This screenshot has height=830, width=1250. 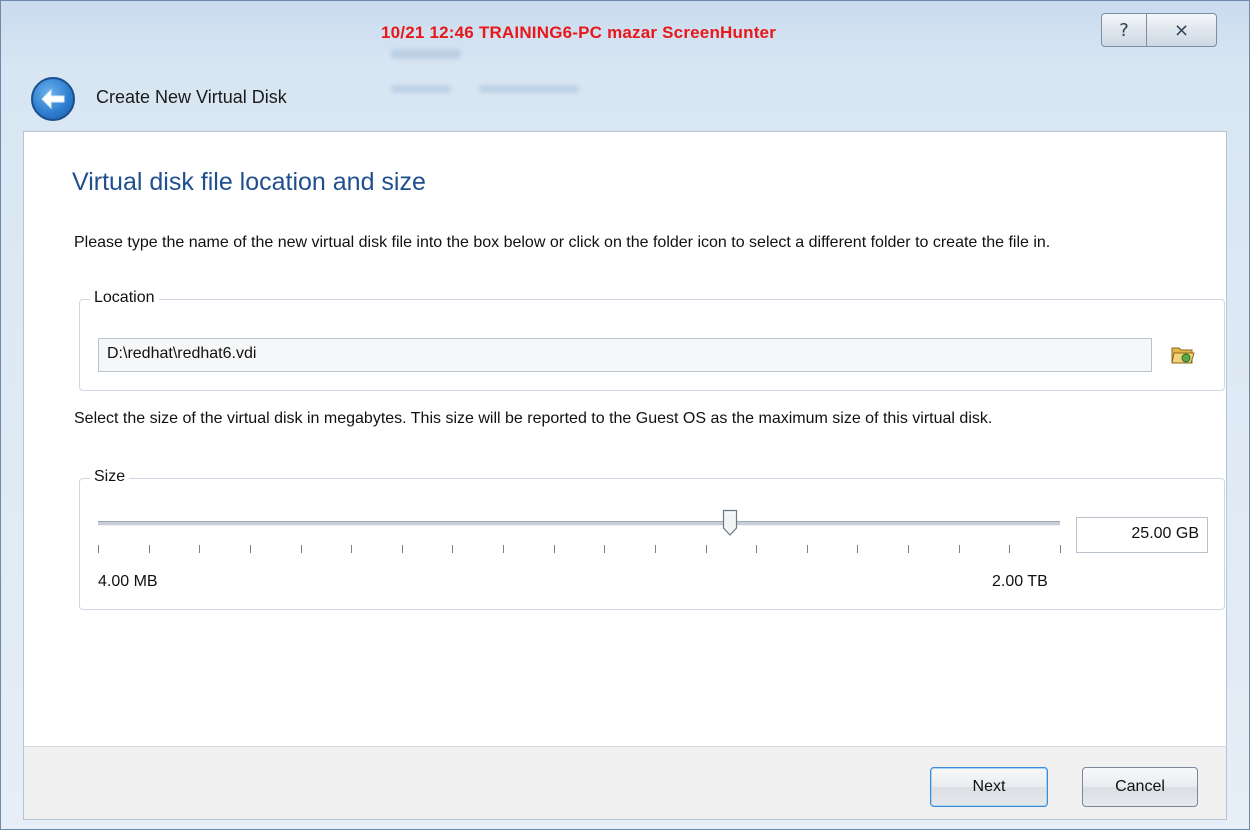 What do you see at coordinates (1140, 787) in the screenshot?
I see `cancel-button: Cancel` at bounding box center [1140, 787].